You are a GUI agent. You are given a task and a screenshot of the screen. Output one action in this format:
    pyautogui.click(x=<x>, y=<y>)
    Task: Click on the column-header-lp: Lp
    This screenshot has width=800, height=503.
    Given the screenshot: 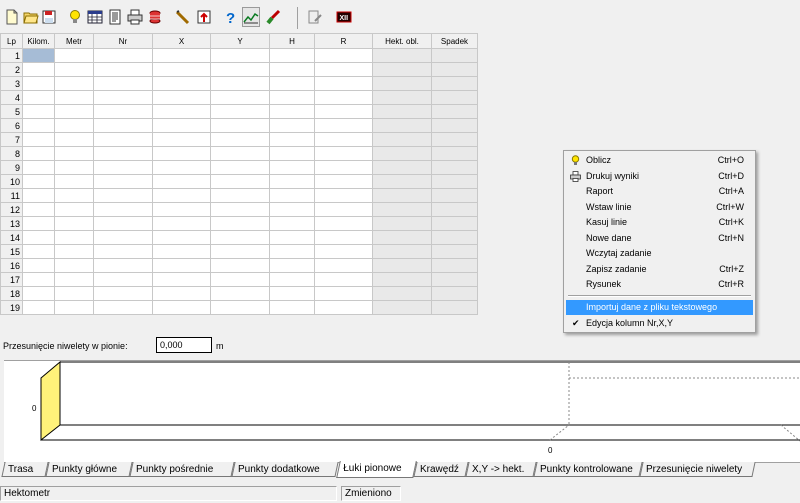 What is the action you would take?
    pyautogui.click(x=11, y=41)
    